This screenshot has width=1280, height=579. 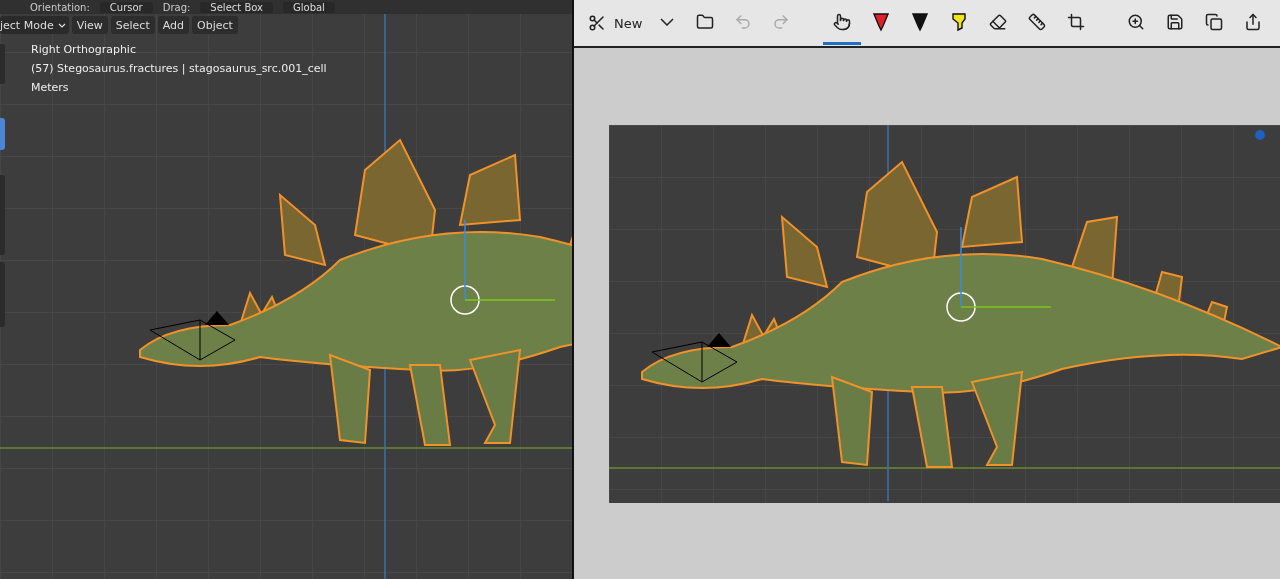 What do you see at coordinates (309, 7) in the screenshot?
I see `transform-dropdown: Global` at bounding box center [309, 7].